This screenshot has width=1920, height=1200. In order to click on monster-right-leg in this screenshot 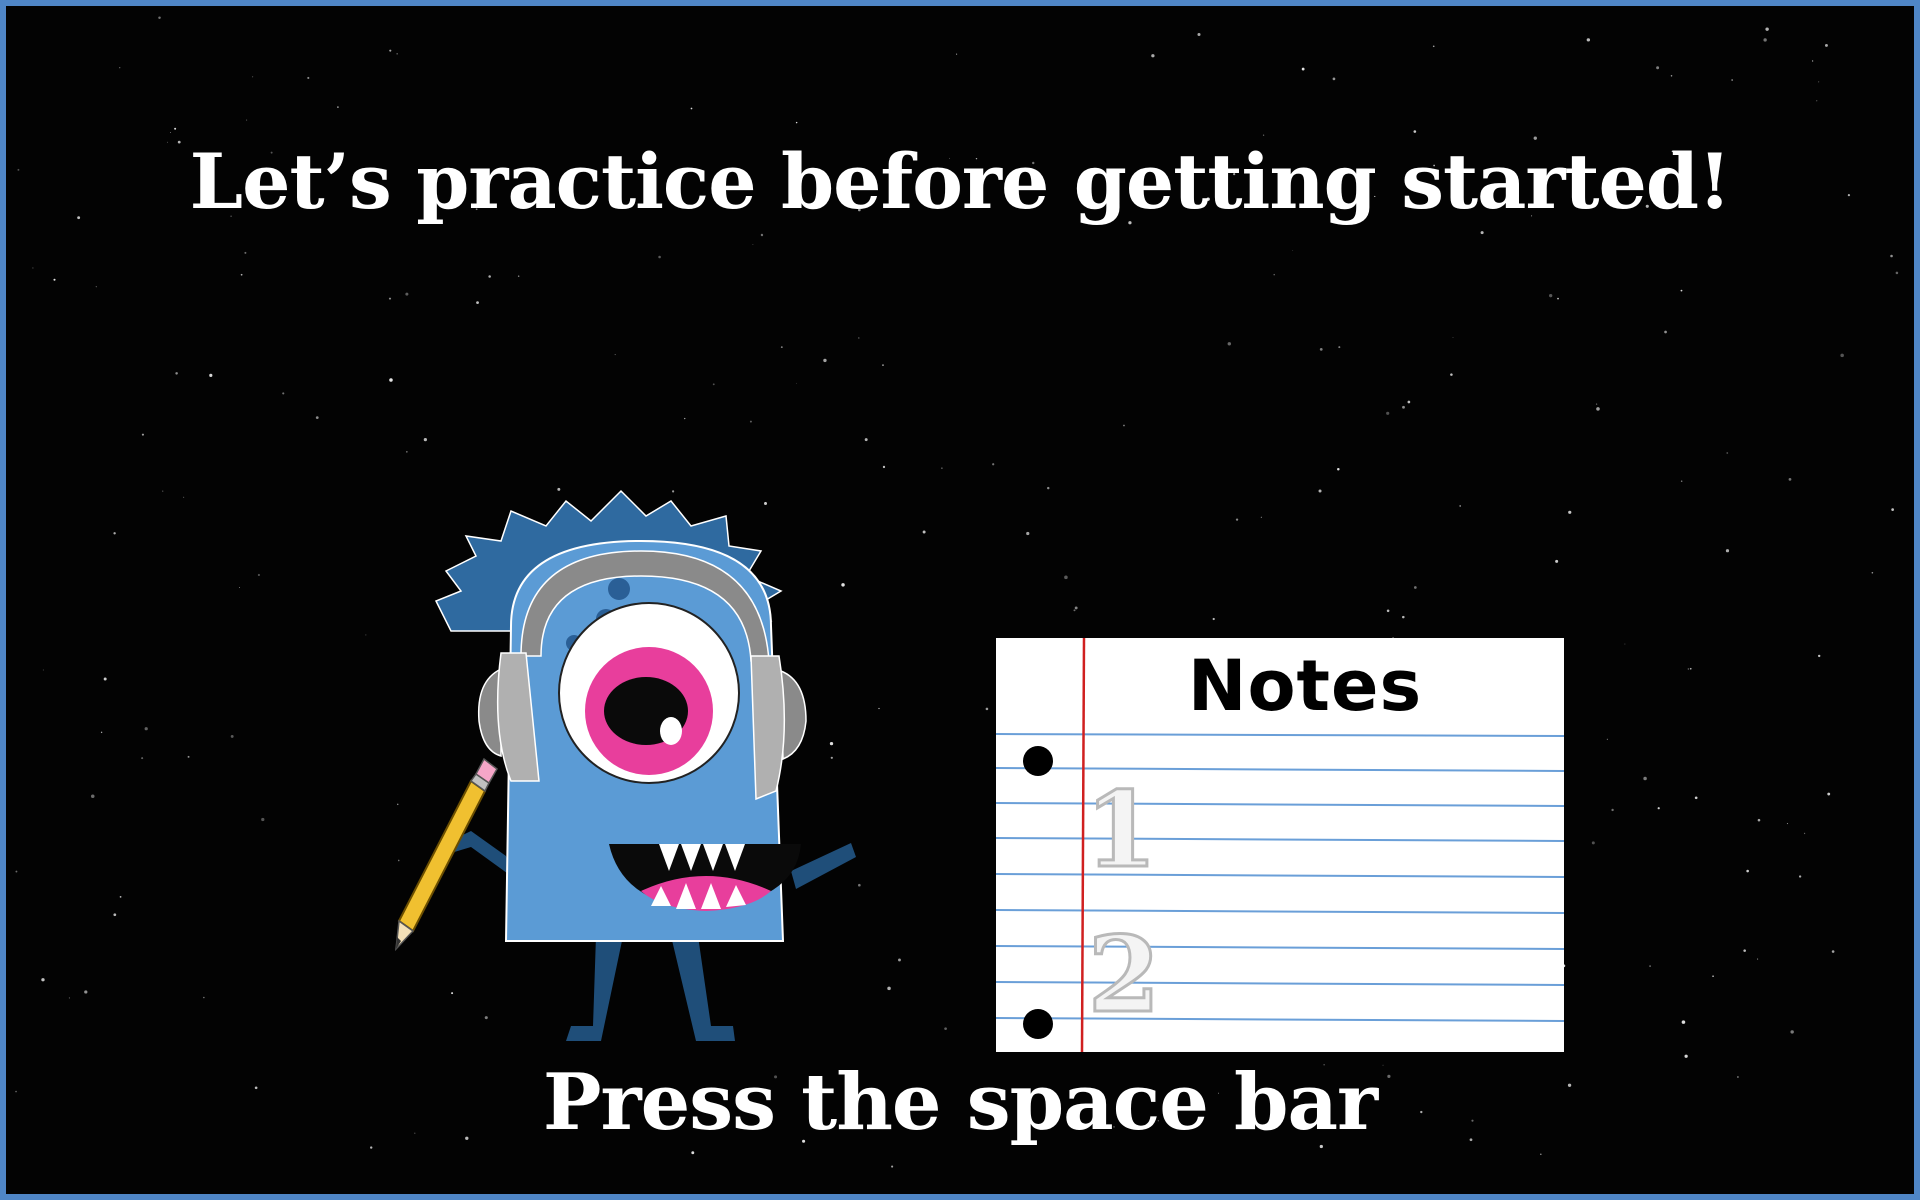, I will do `click(703, 988)`.